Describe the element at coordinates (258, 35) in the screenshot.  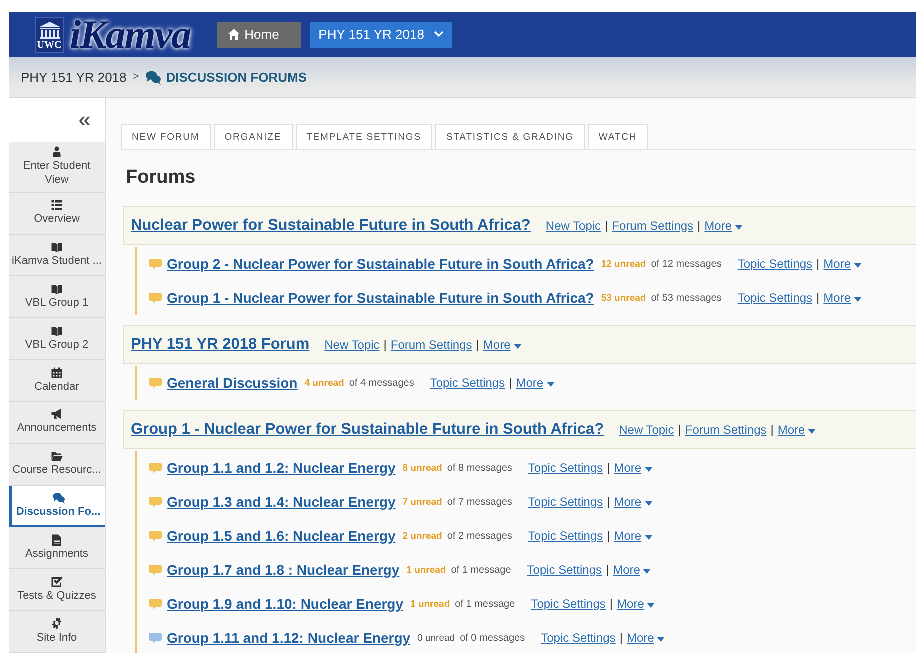
I see `home-button: Home` at that location.